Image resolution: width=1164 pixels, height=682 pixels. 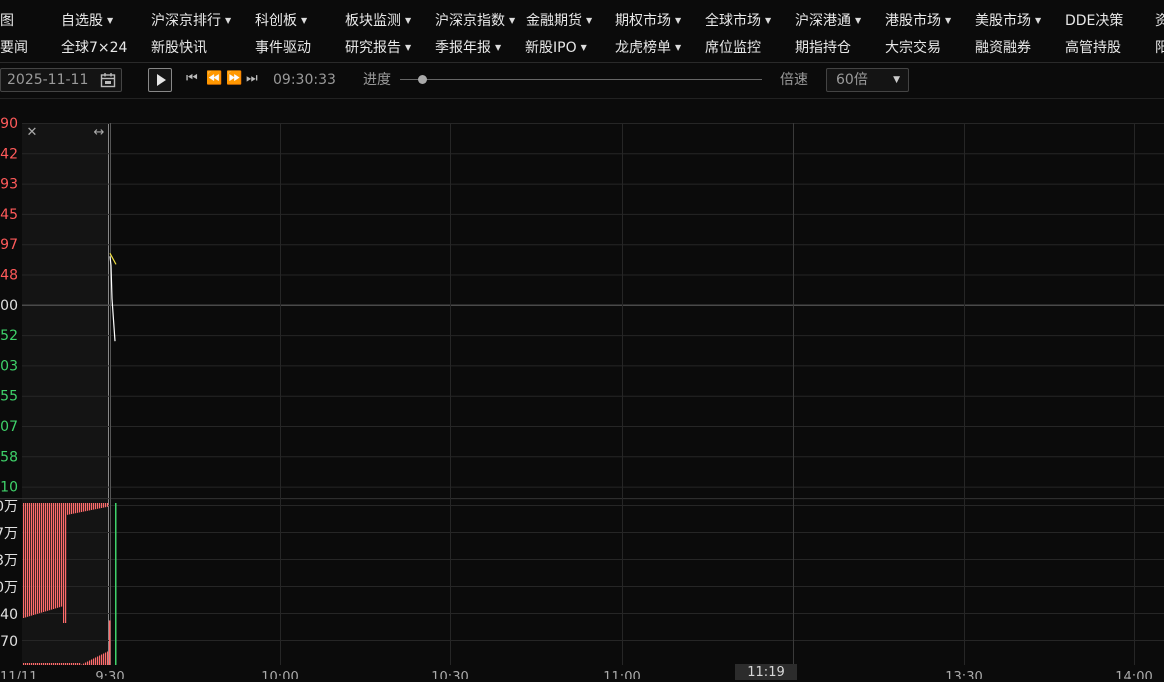 I want to click on nav-item: 港股市场 ▼, so click(x=918, y=21).